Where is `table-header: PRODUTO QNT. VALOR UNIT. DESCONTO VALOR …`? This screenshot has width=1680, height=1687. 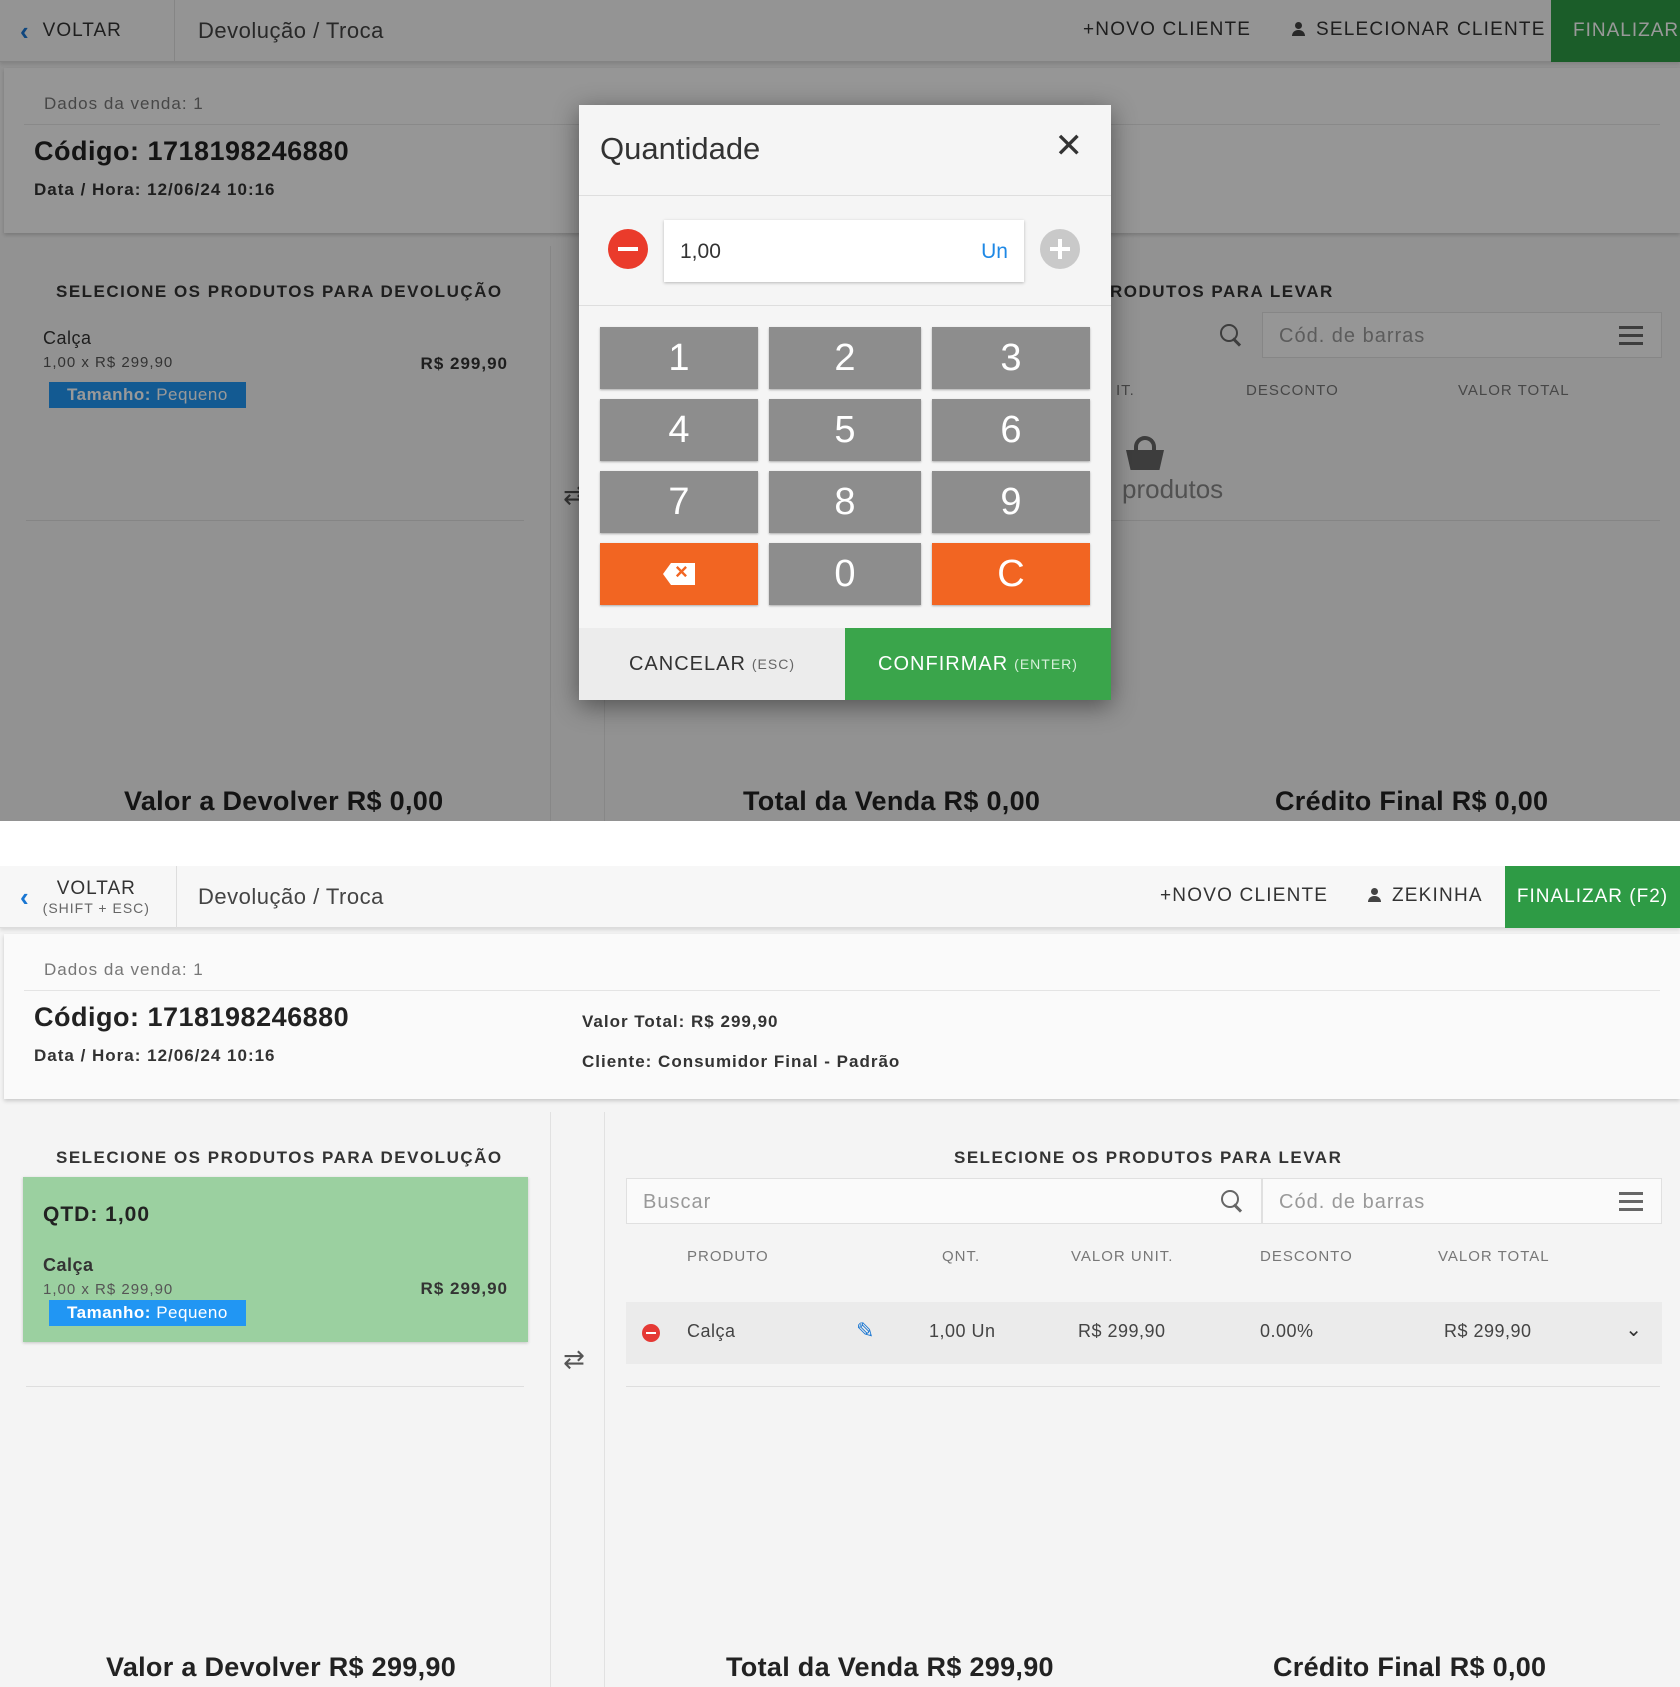 table-header: PRODUTO QNT. VALOR UNIT. DESCONTO VALOR … is located at coordinates (1144, 1260).